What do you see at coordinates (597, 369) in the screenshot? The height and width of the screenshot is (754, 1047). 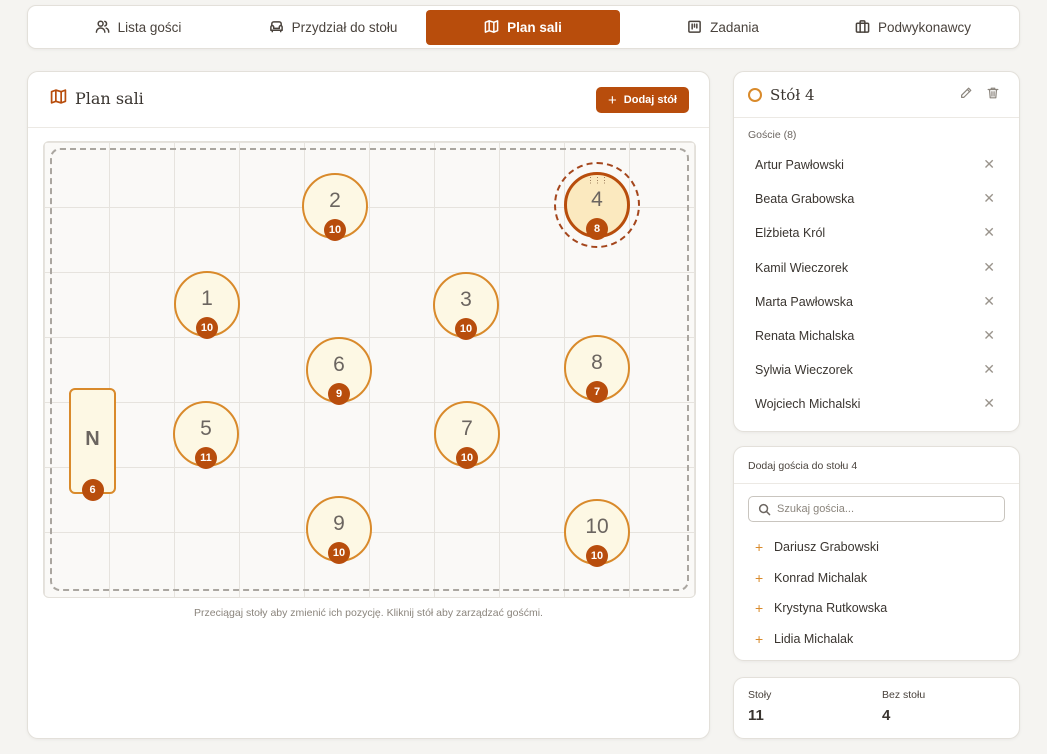 I see `table-8: 8 7` at bounding box center [597, 369].